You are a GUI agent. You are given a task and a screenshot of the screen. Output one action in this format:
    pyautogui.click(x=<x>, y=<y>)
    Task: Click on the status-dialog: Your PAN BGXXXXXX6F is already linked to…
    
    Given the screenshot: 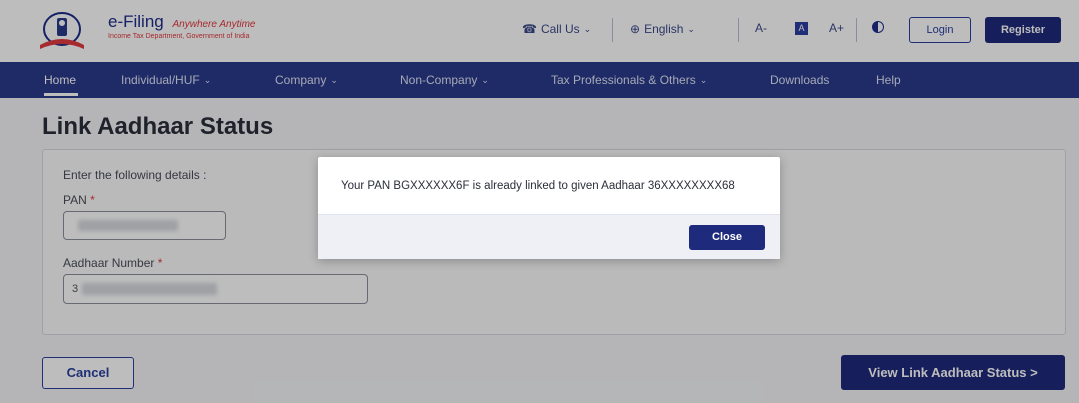 What is the action you would take?
    pyautogui.click(x=549, y=208)
    